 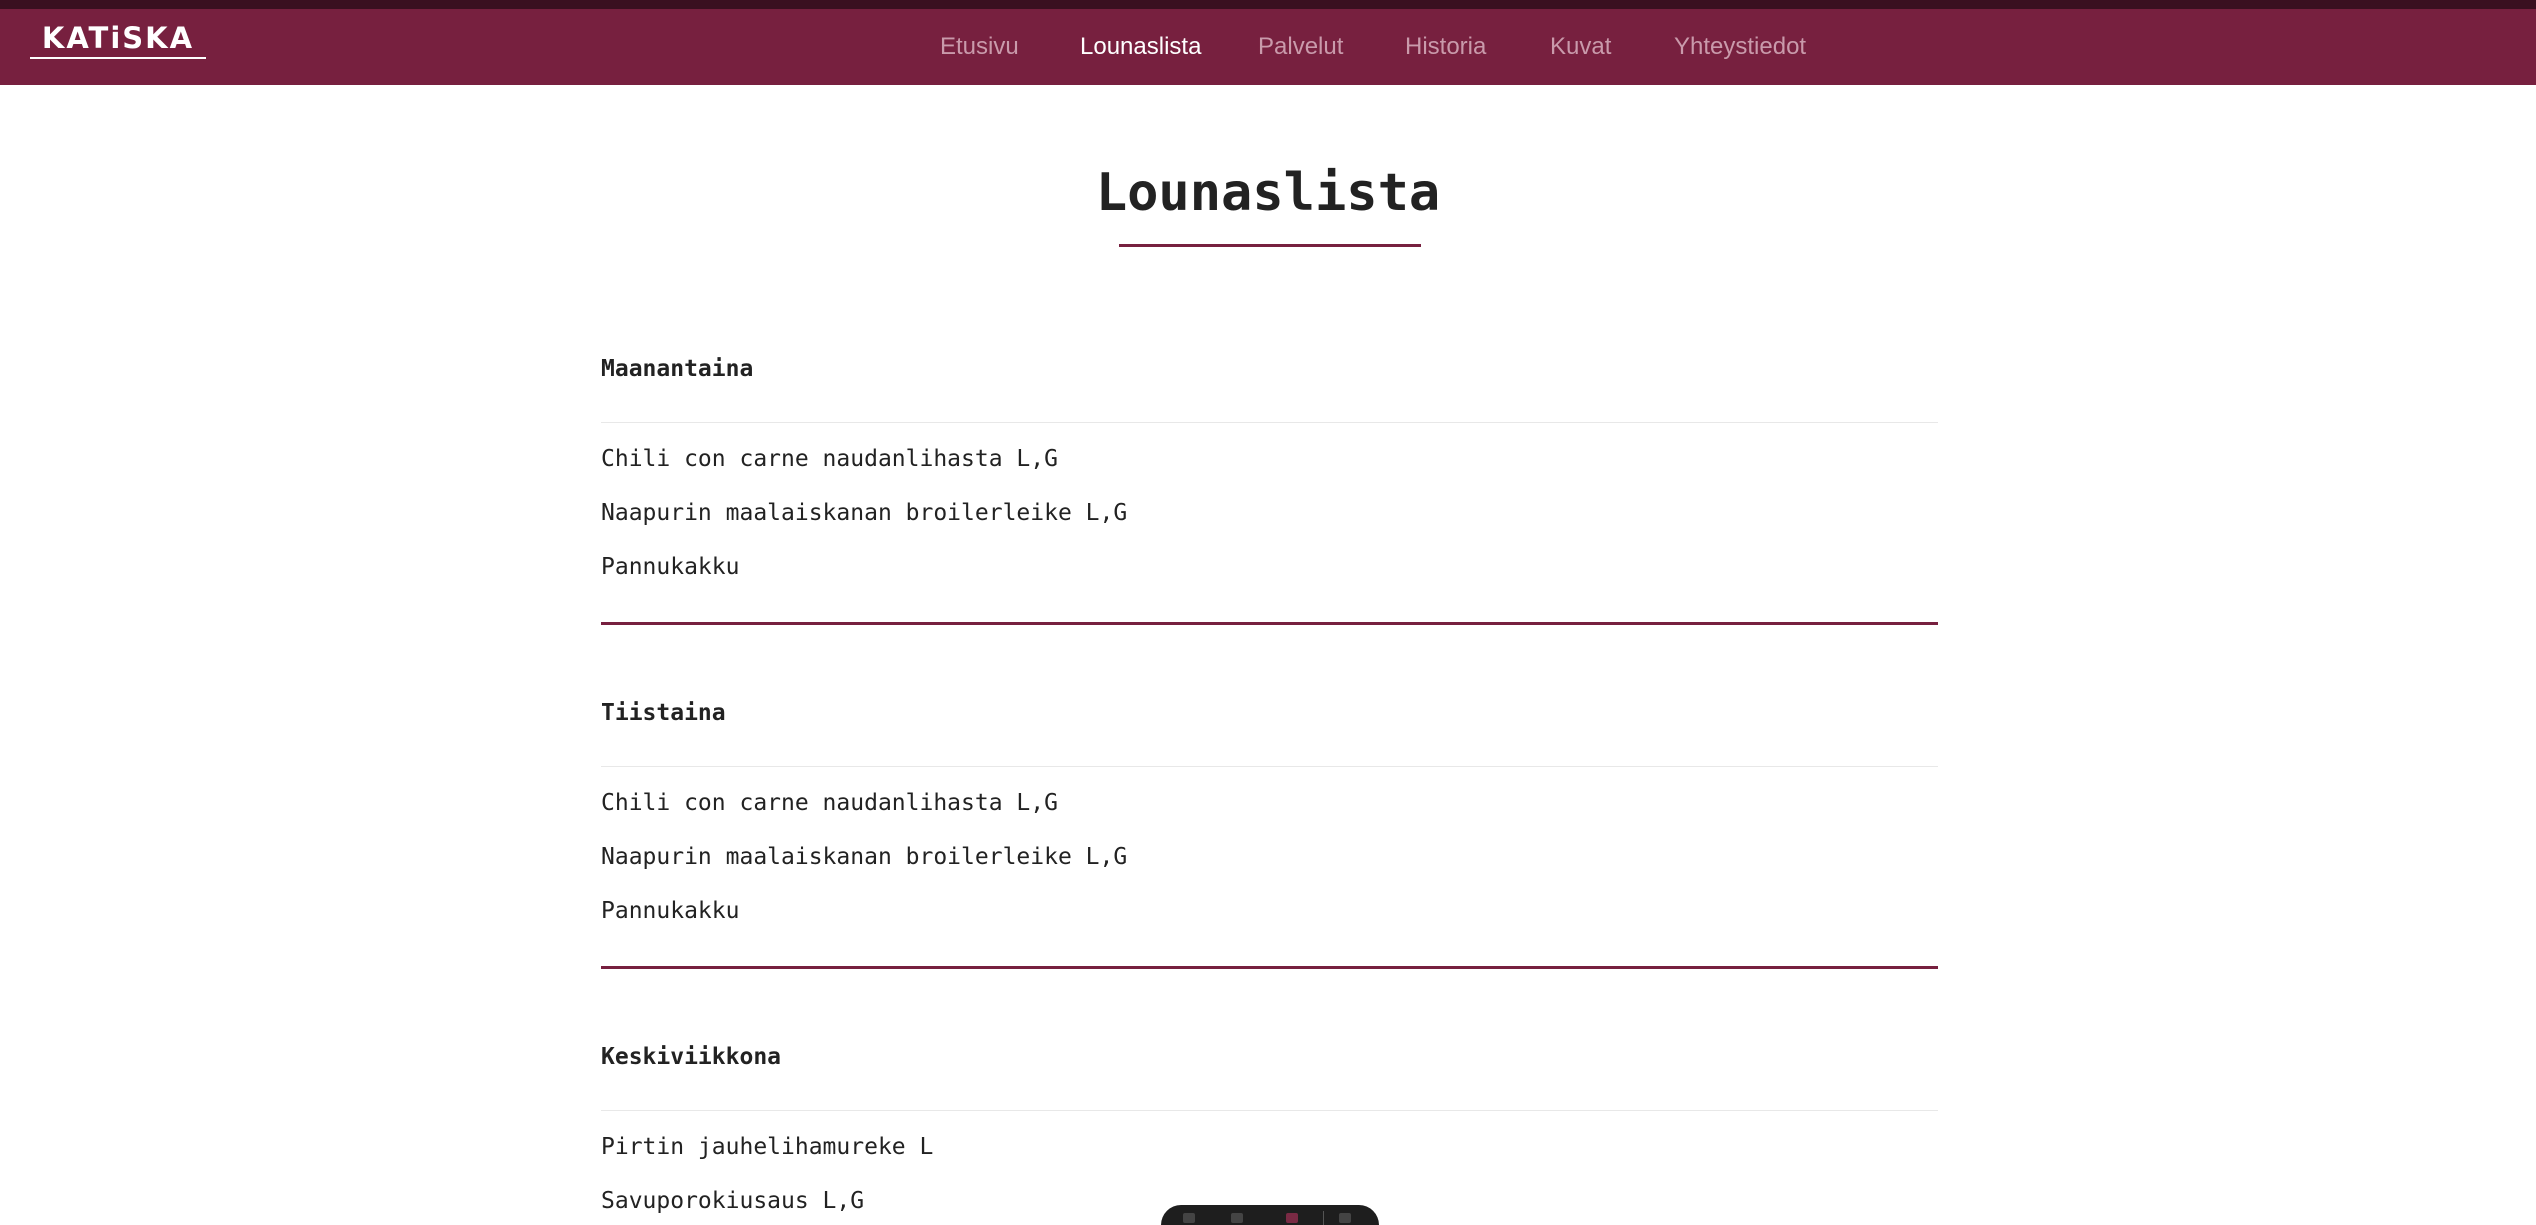 What do you see at coordinates (1270, 1215) in the screenshot?
I see `floating-toolbar` at bounding box center [1270, 1215].